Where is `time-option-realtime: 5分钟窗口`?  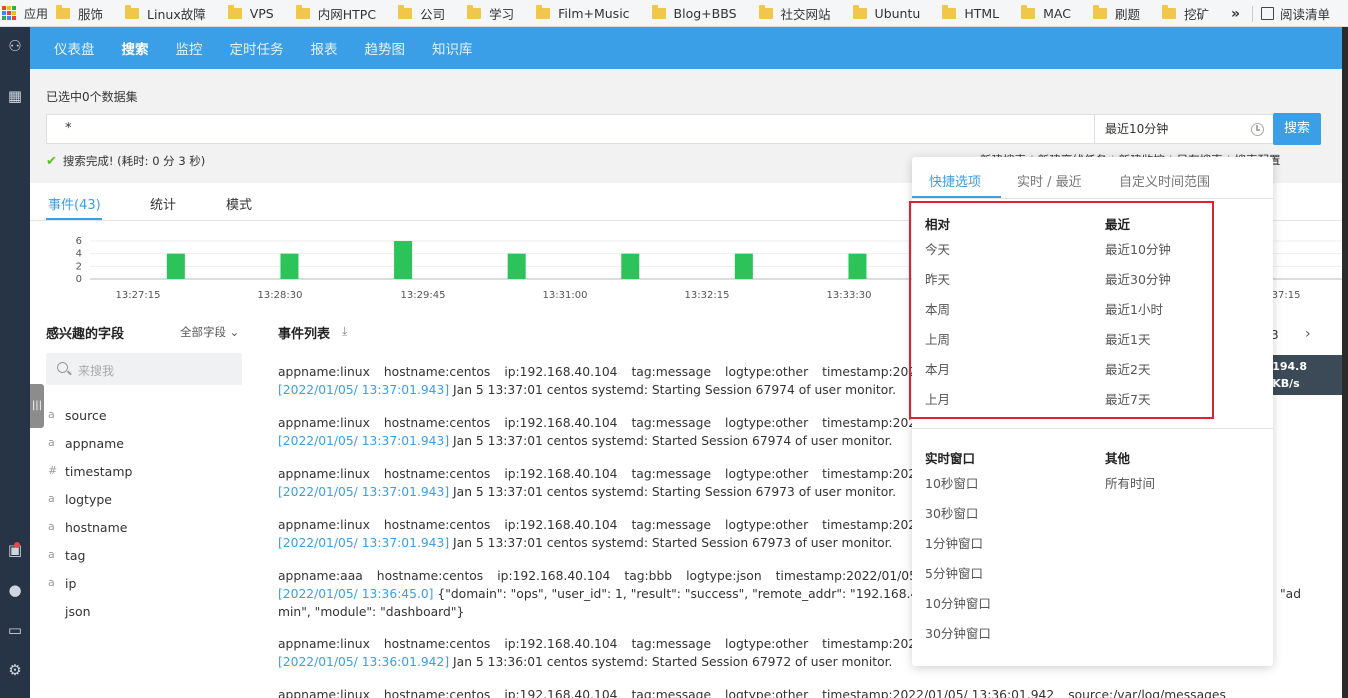
time-option-realtime: 5分钟窗口 is located at coordinates (954, 572).